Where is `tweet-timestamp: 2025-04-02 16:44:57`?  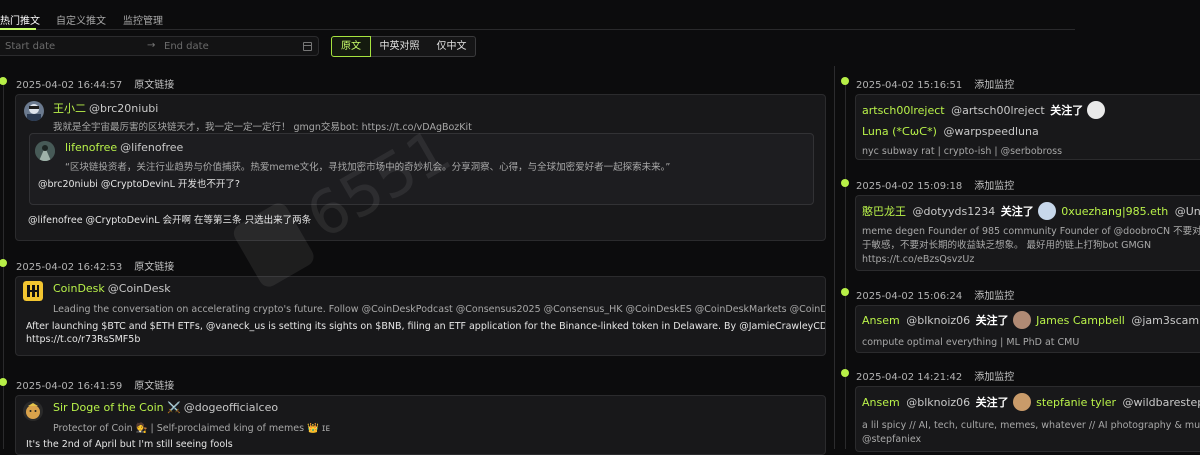 tweet-timestamp: 2025-04-02 16:44:57 is located at coordinates (69, 85).